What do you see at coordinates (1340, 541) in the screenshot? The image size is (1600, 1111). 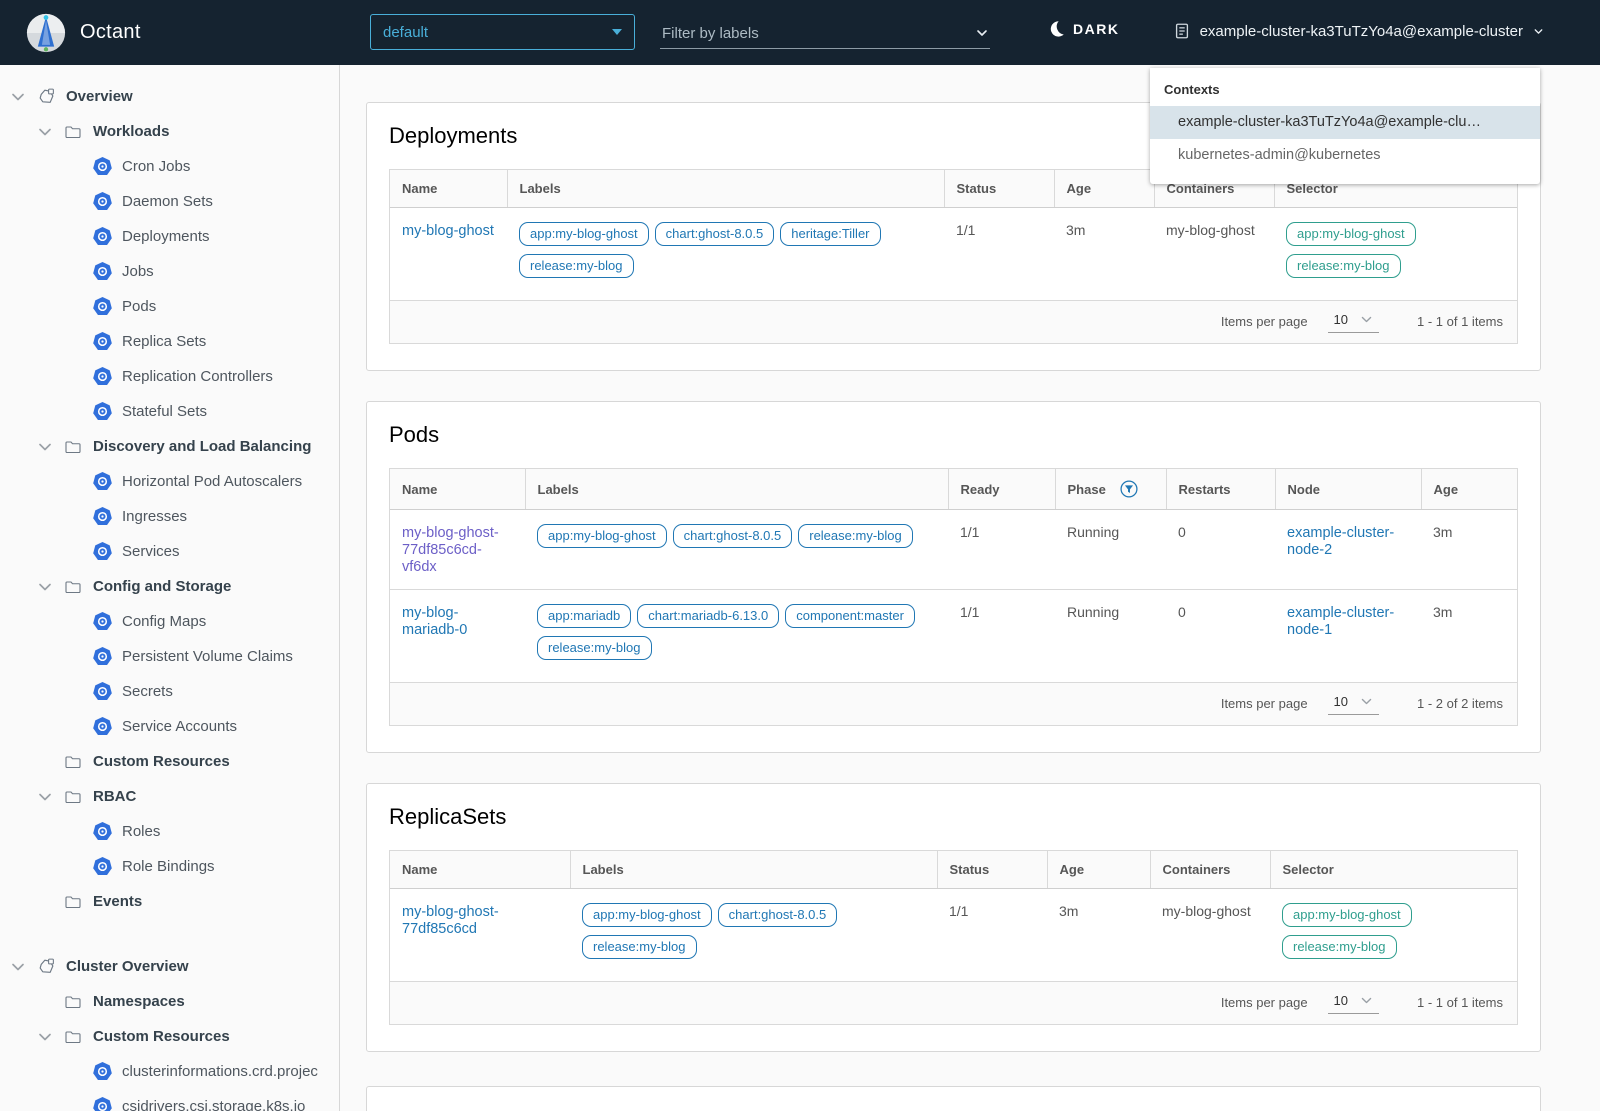 I see `node-link: example-cluster-node-2` at bounding box center [1340, 541].